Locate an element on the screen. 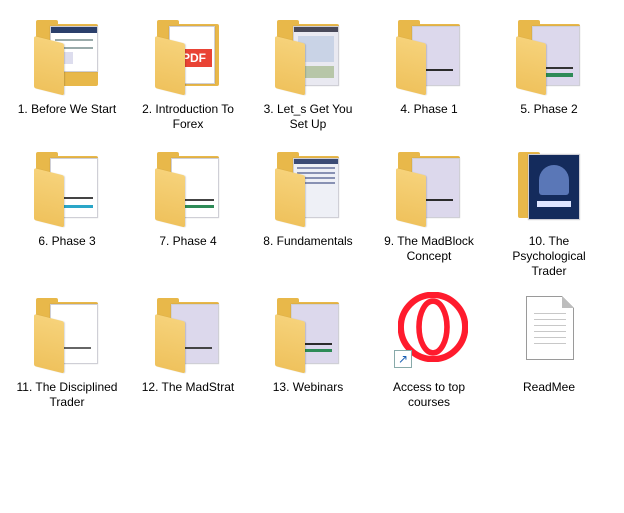 The height and width of the screenshot is (513, 624). folder-before-we-start: 1. Before We Start is located at coordinates (67, 65).